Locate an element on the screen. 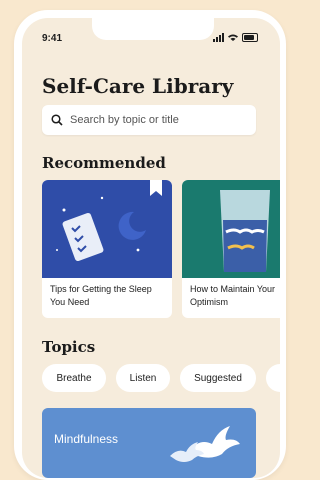  topic-chip-more is located at coordinates (273, 378).